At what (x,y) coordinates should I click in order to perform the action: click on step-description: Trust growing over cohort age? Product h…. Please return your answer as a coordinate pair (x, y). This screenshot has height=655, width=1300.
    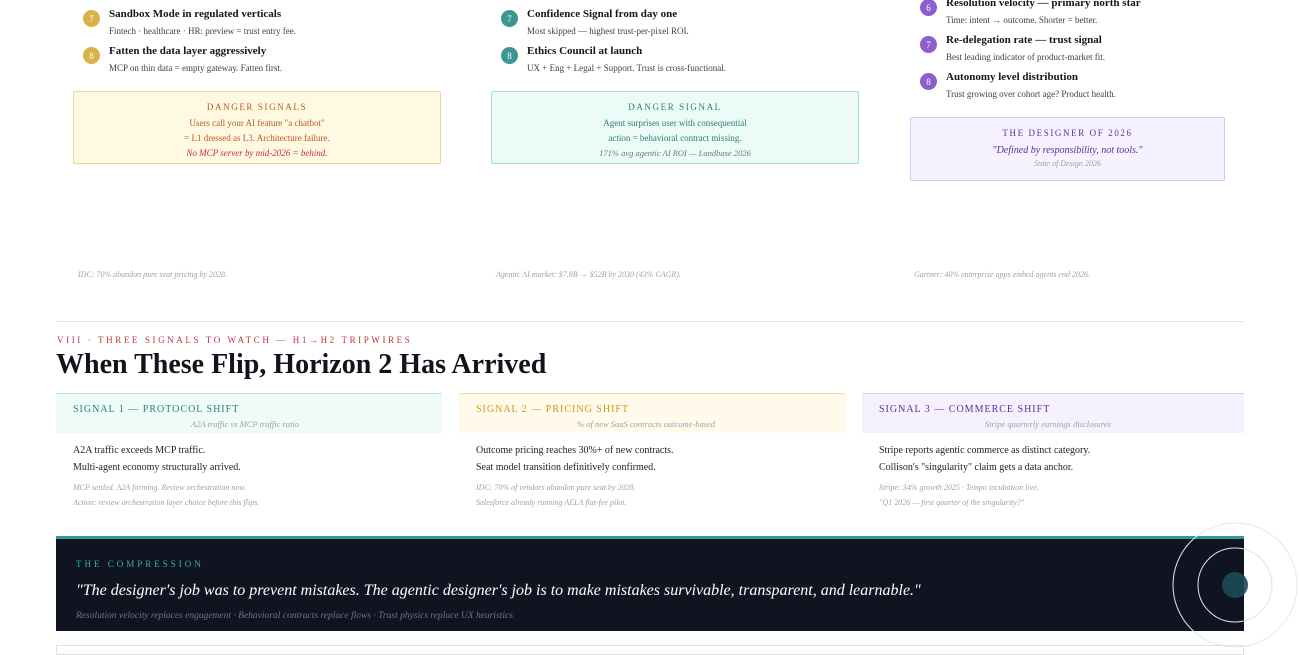
    Looking at the image, I should click on (1031, 94).